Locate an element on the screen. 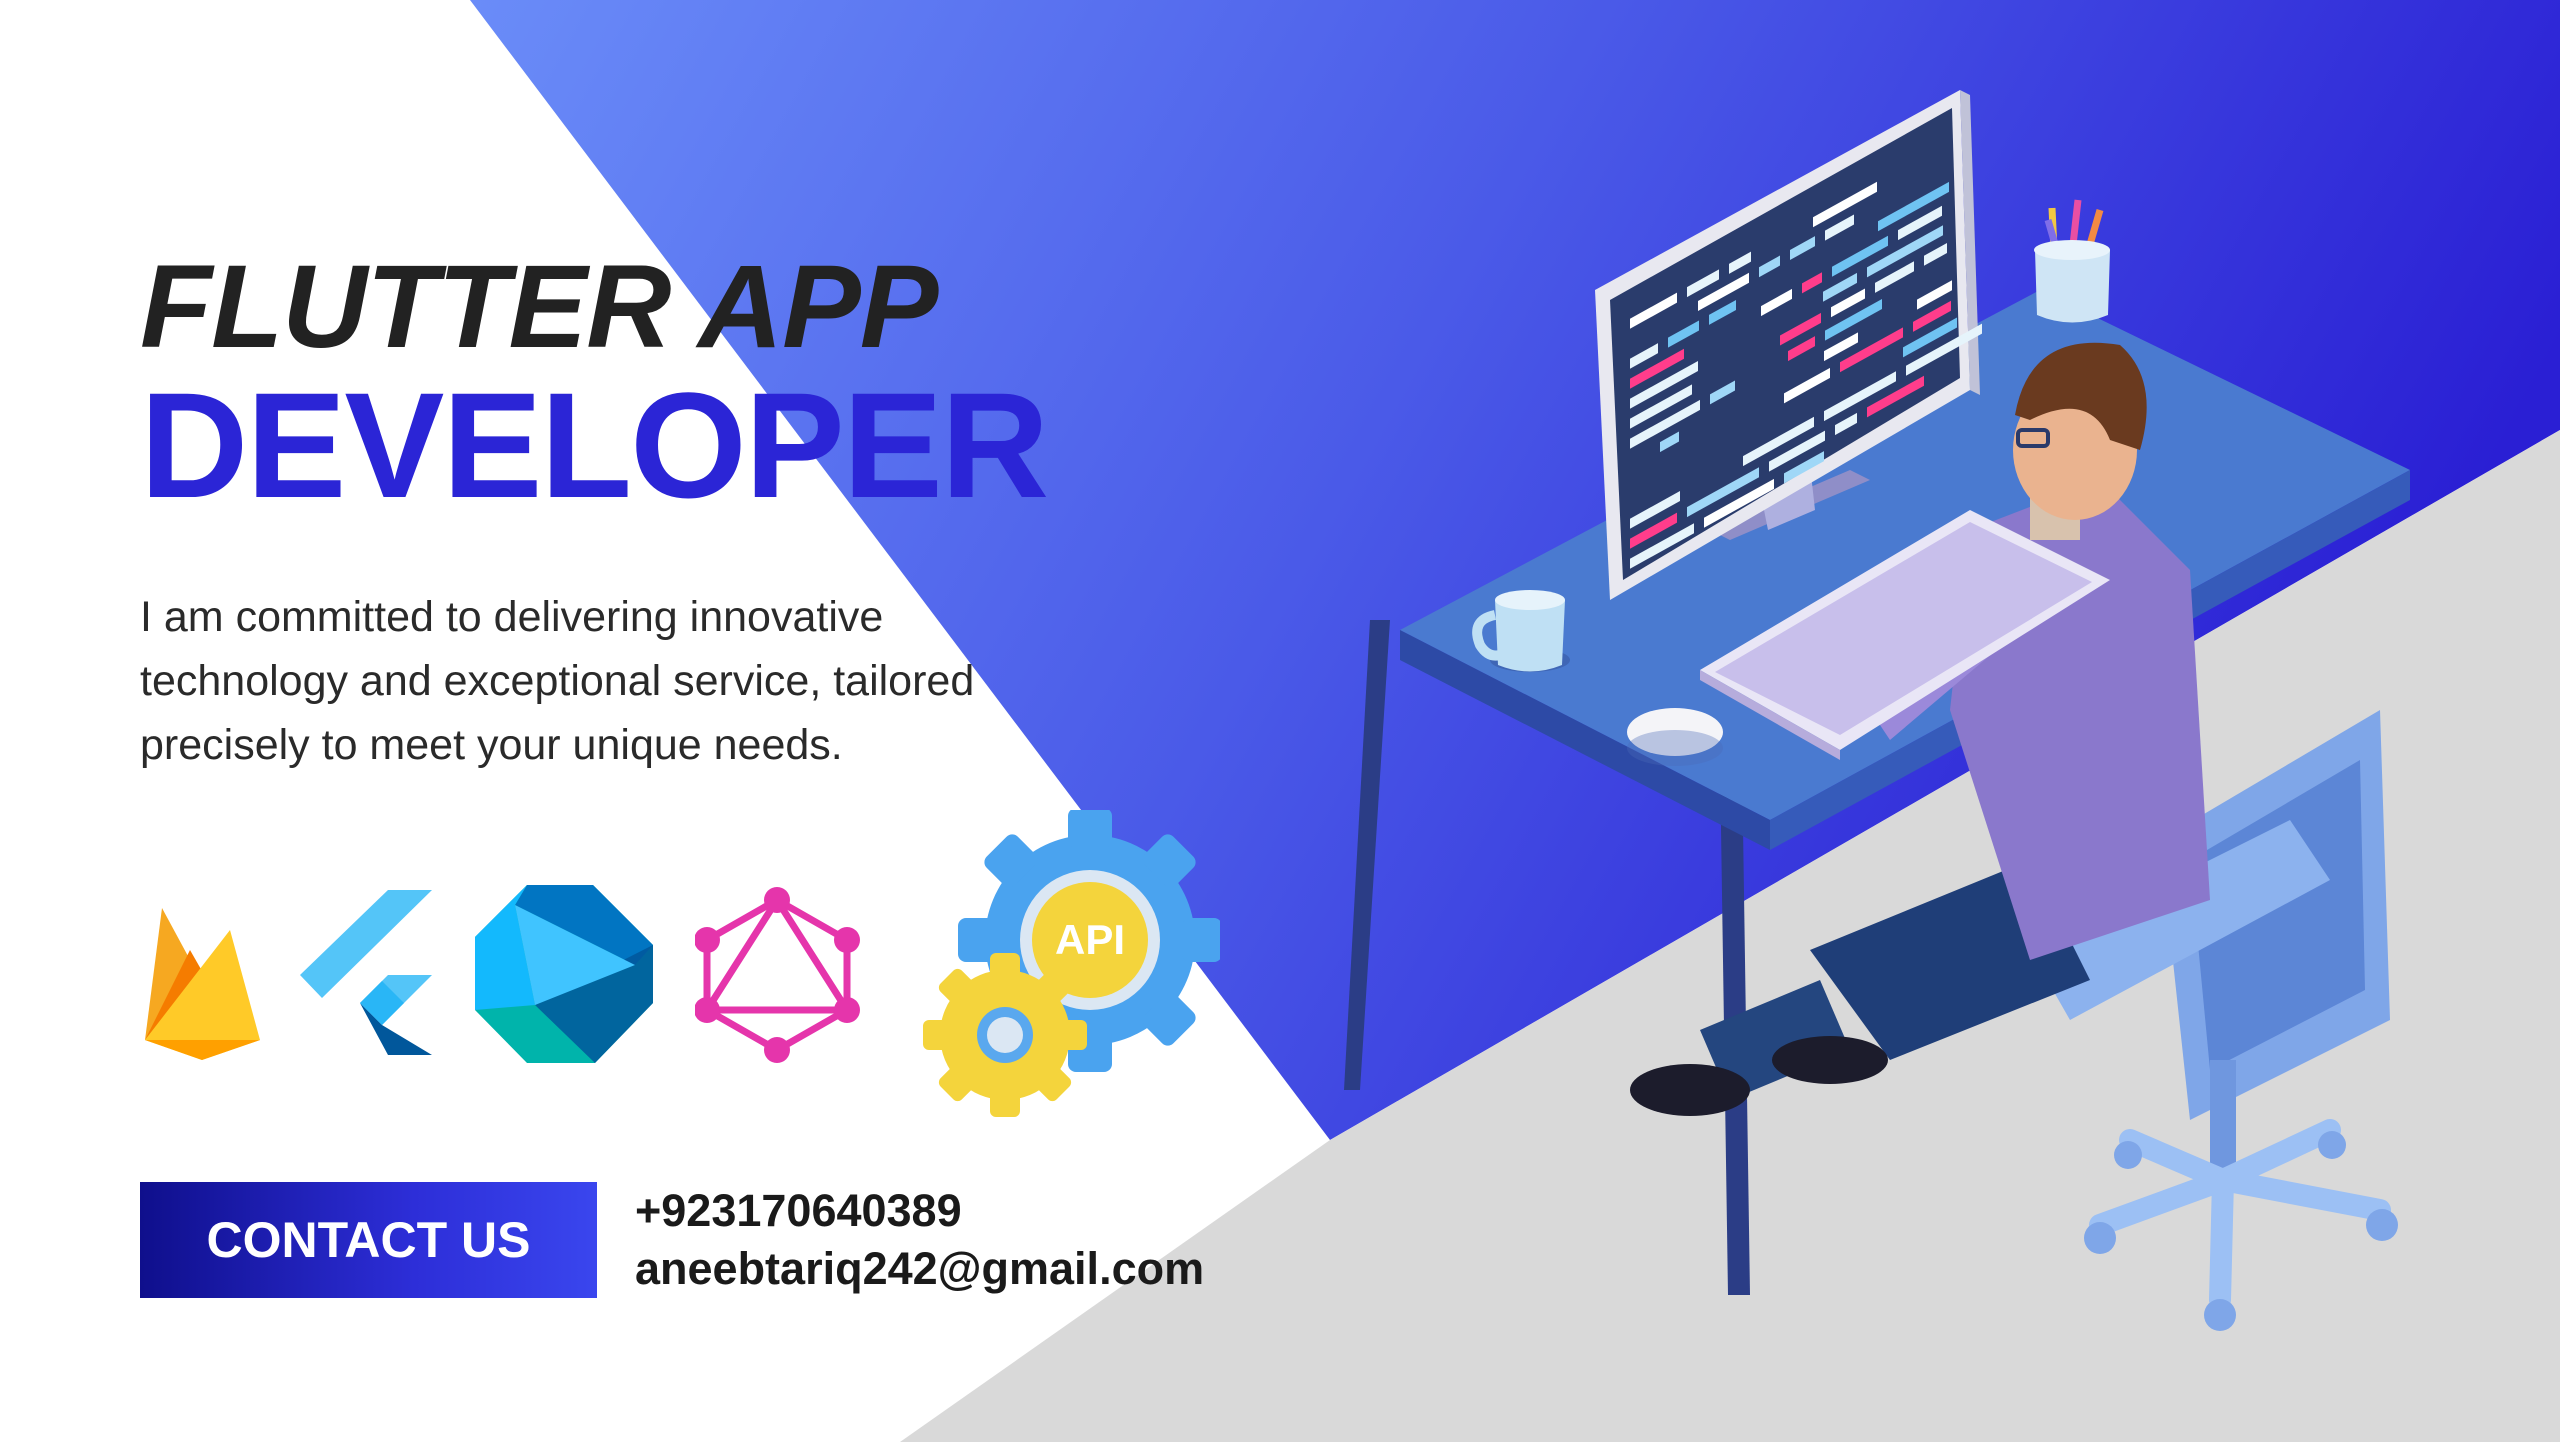  contact-info: +923170640389 aneebtariq242@gmail.com is located at coordinates (919, 1240).